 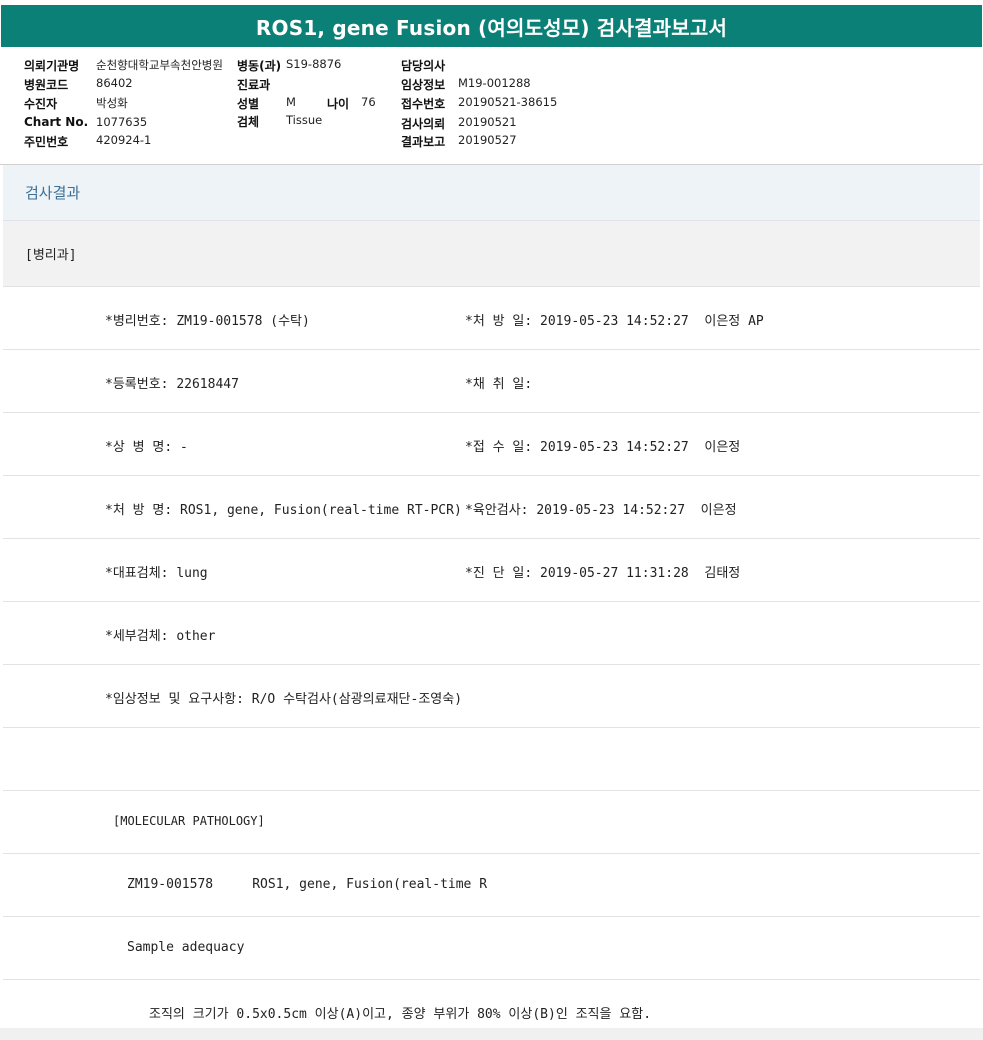 I want to click on dept-label: 진료과, so click(x=254, y=85).